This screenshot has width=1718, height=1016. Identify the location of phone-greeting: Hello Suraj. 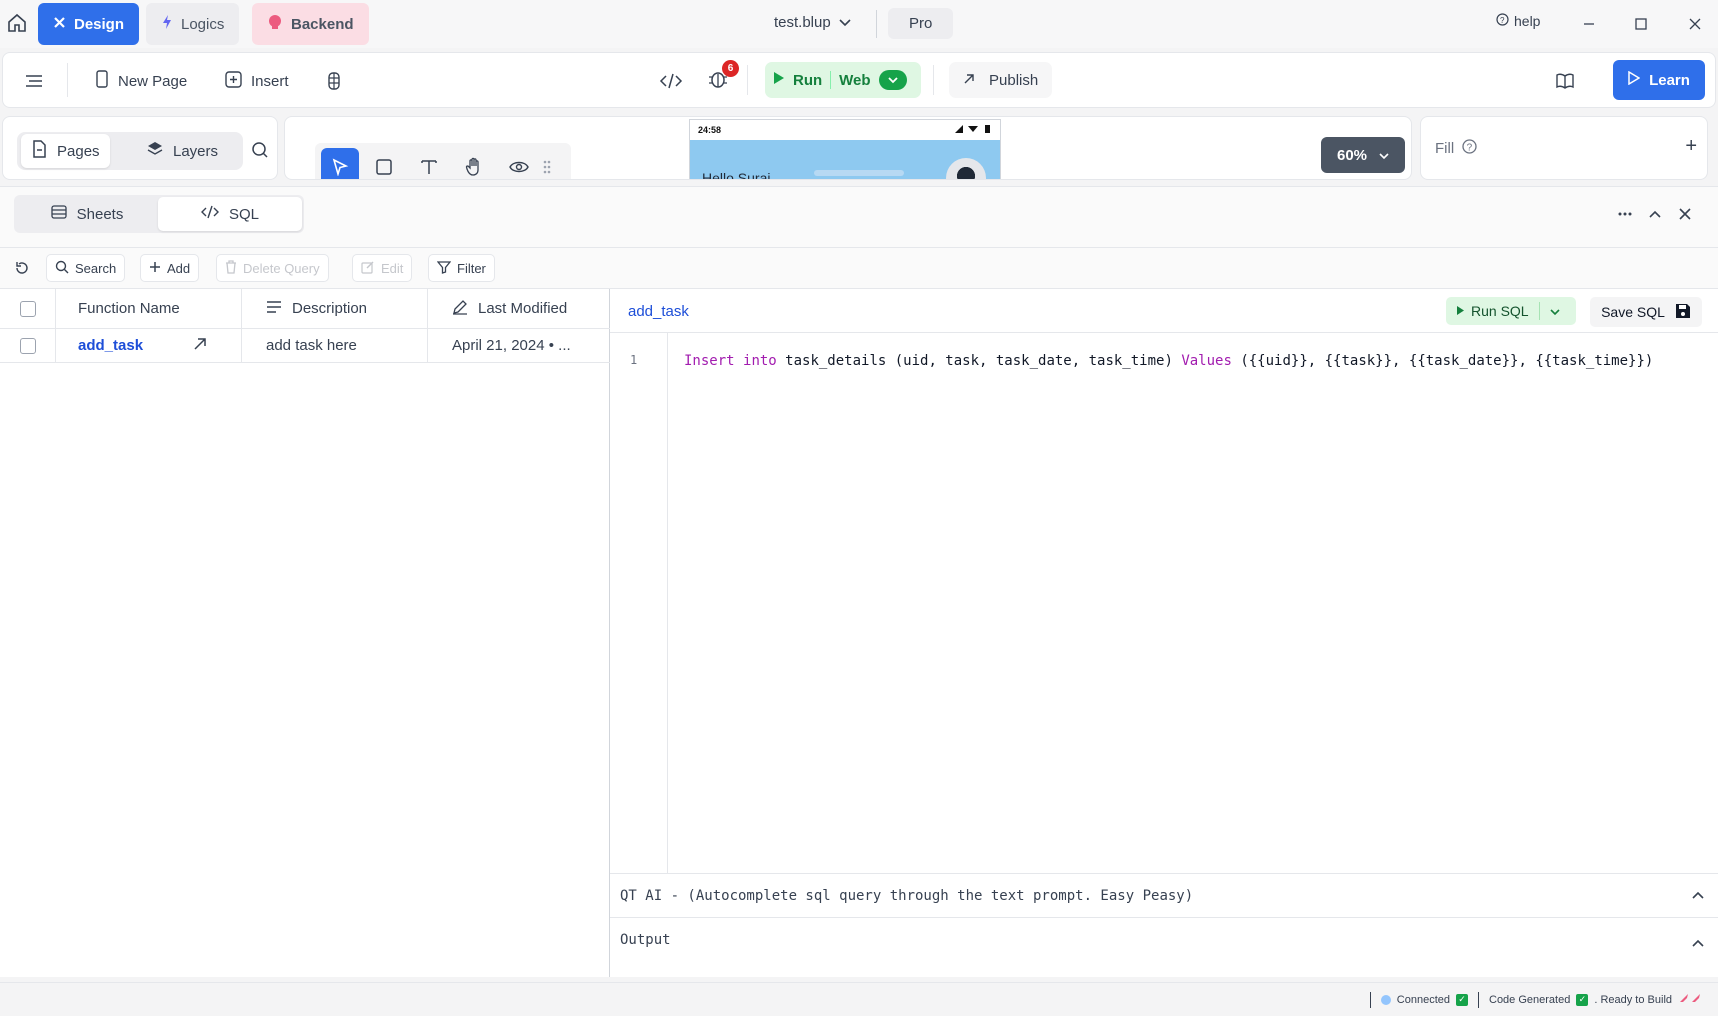
(736, 175).